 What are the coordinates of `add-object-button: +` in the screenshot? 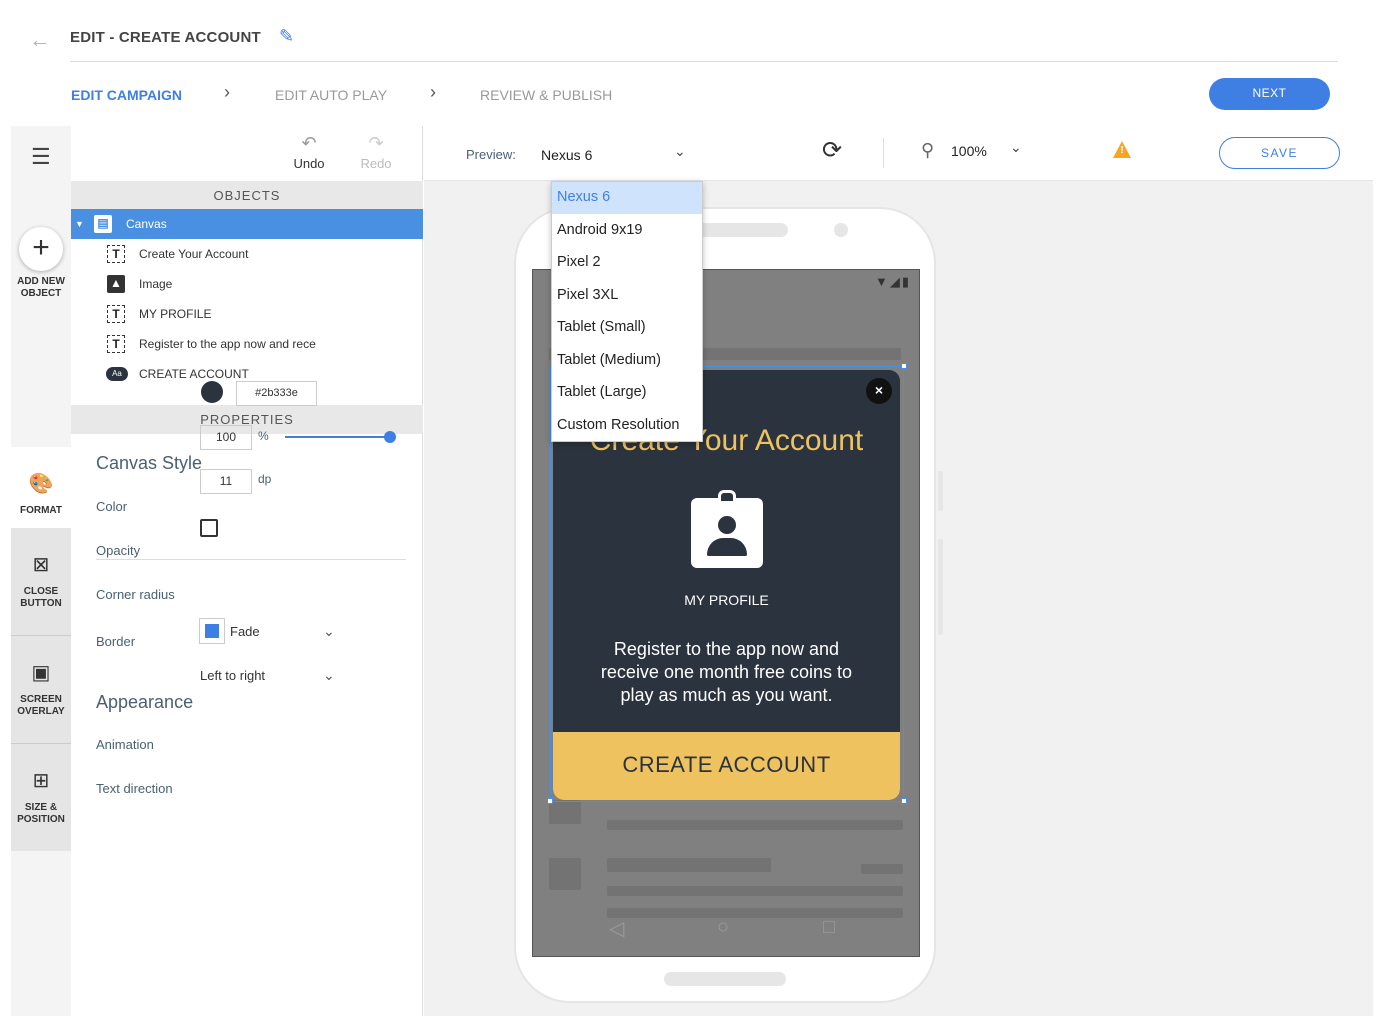 It's located at (41, 249).